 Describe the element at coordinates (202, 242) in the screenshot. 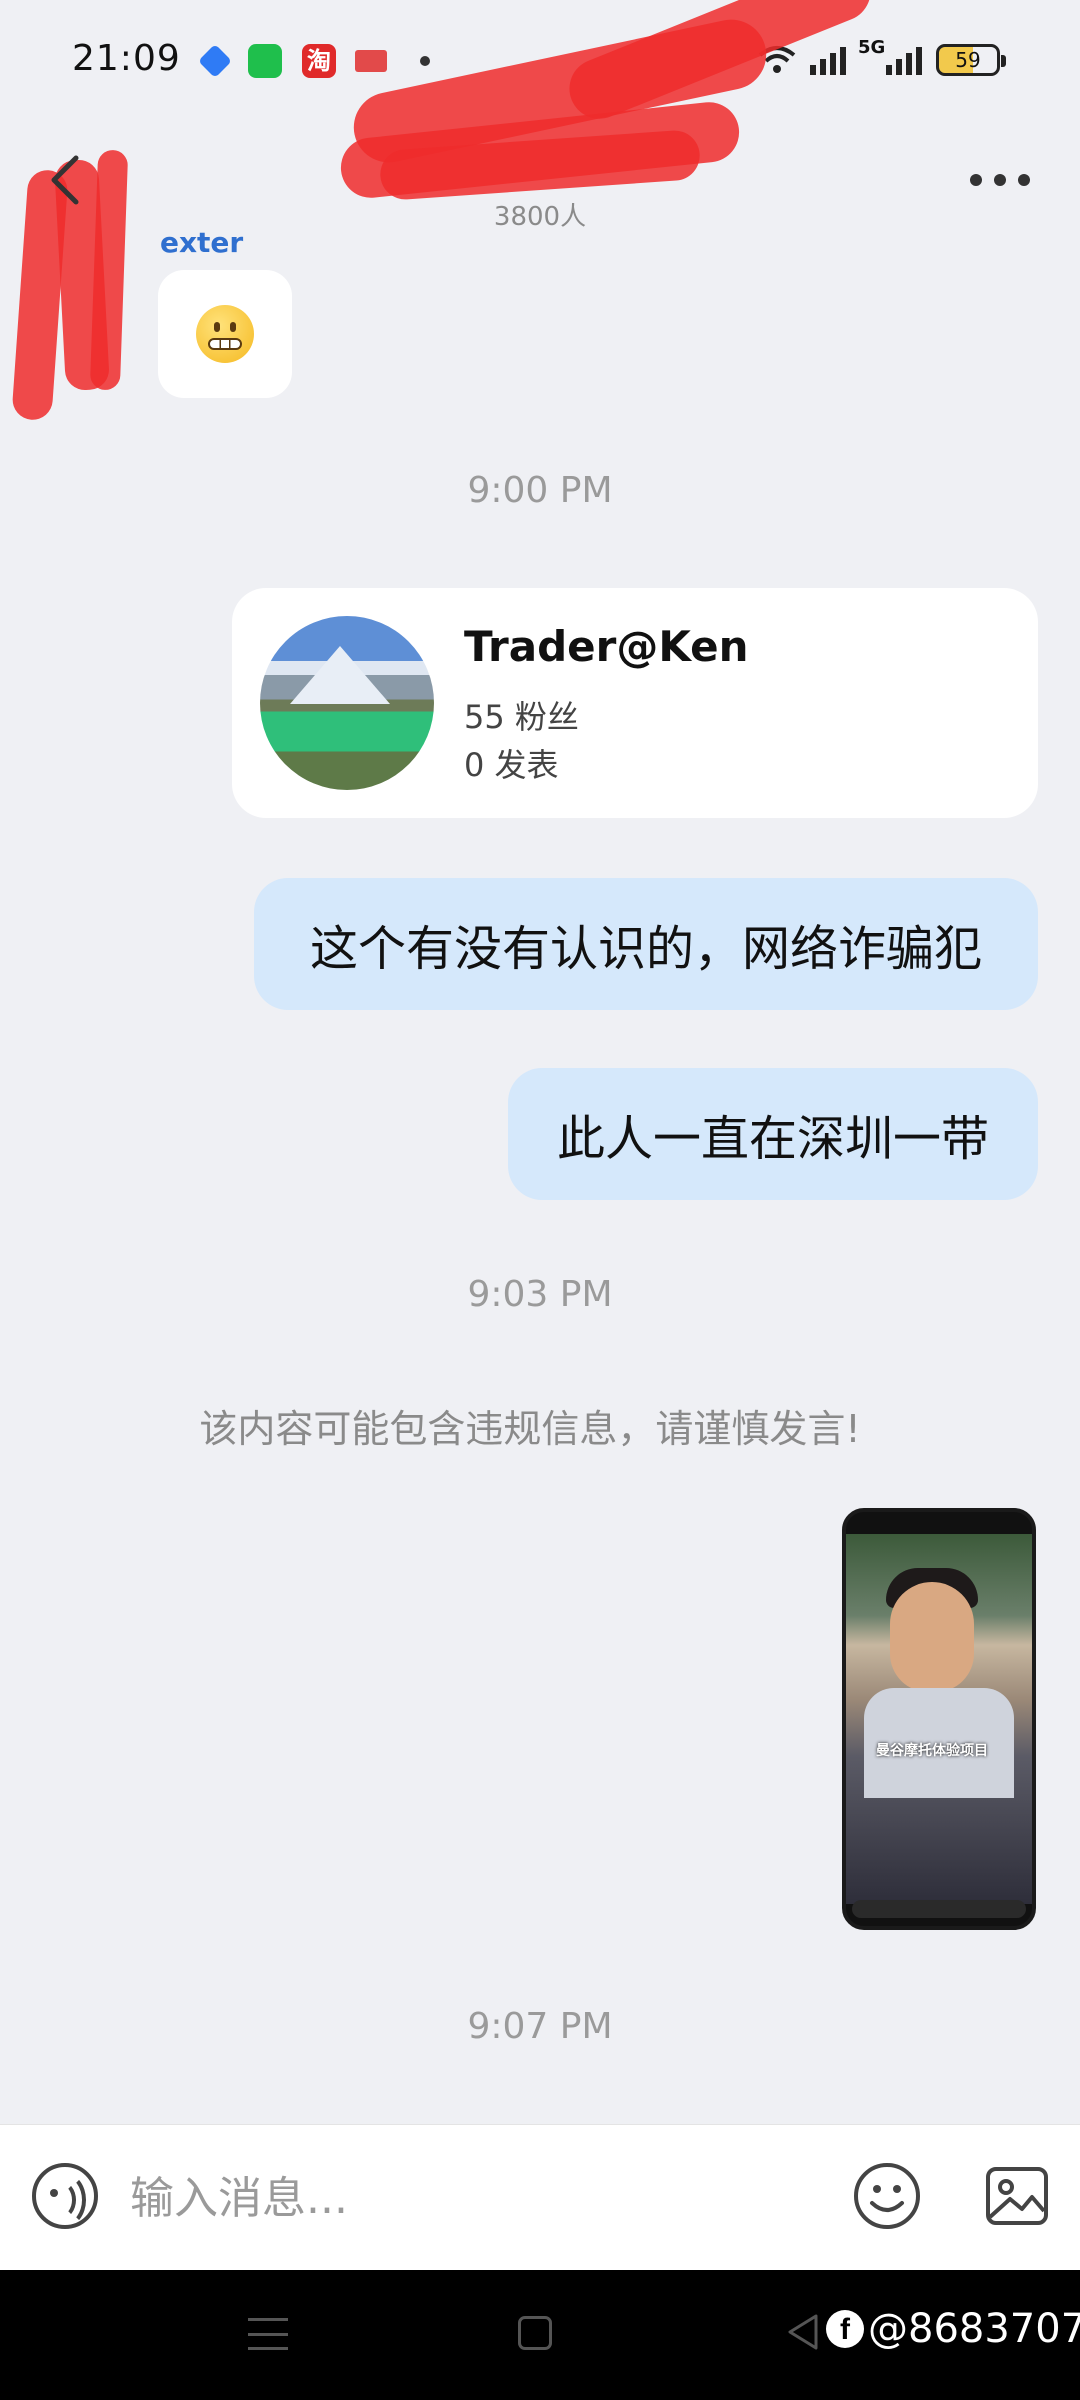

I see `sender-name: exter` at that location.